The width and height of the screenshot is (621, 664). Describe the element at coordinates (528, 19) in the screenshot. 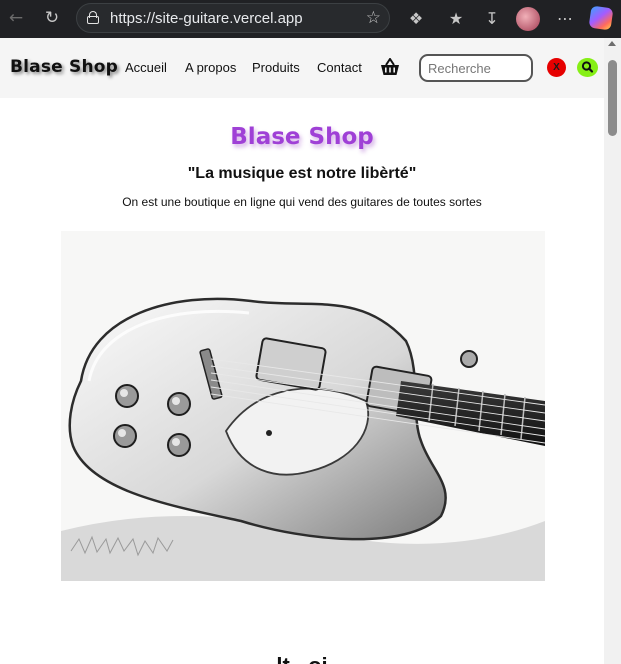

I see `profile-avatar` at that location.